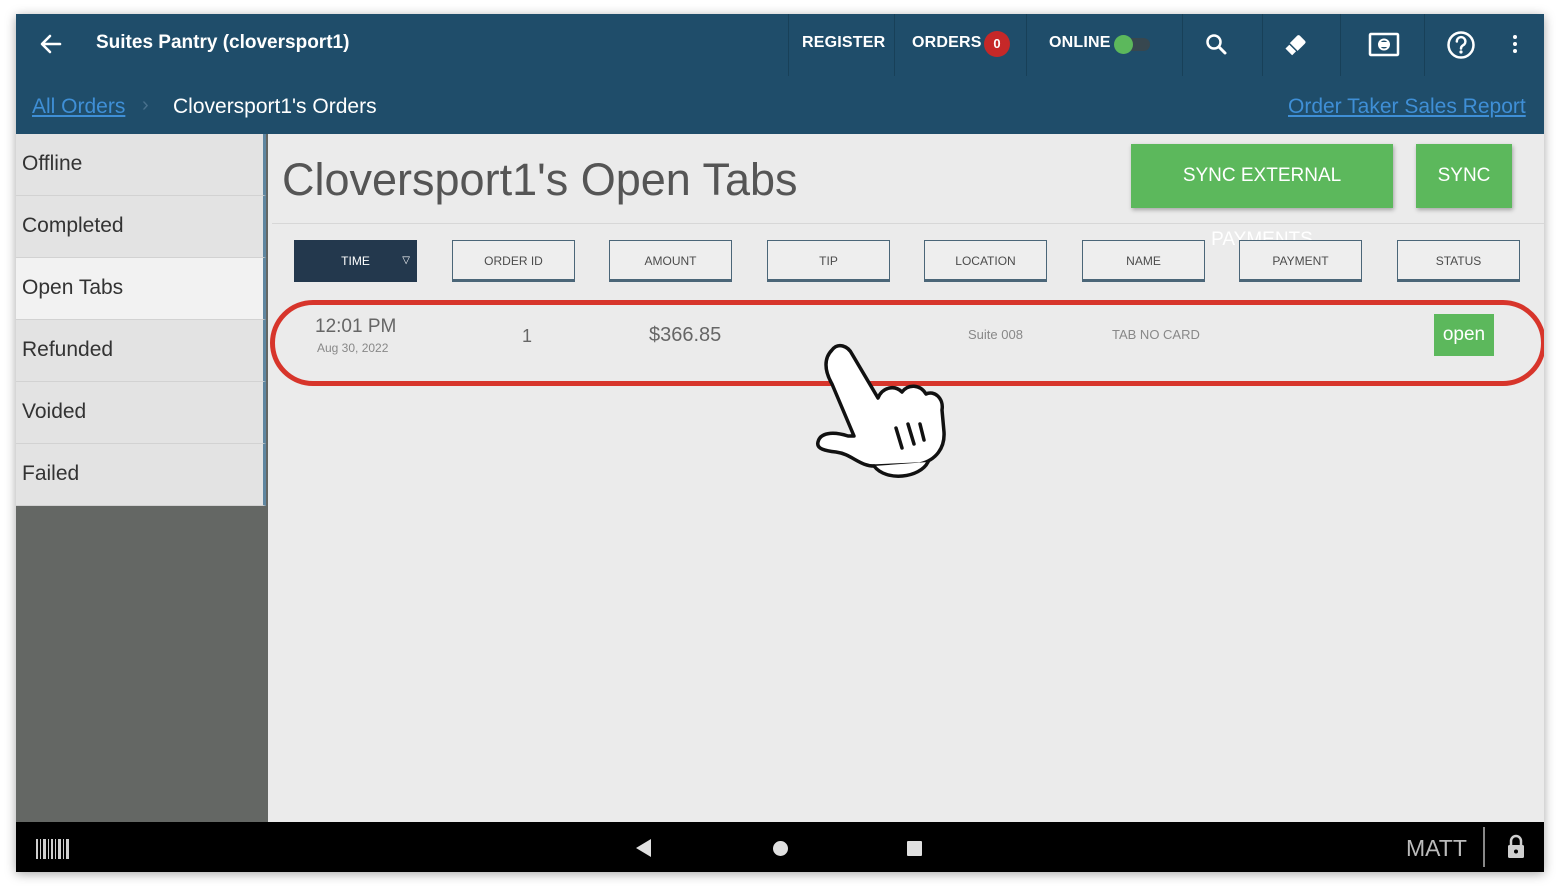 The width and height of the screenshot is (1568, 894). I want to click on column-header-status: STATUS, so click(1458, 261).